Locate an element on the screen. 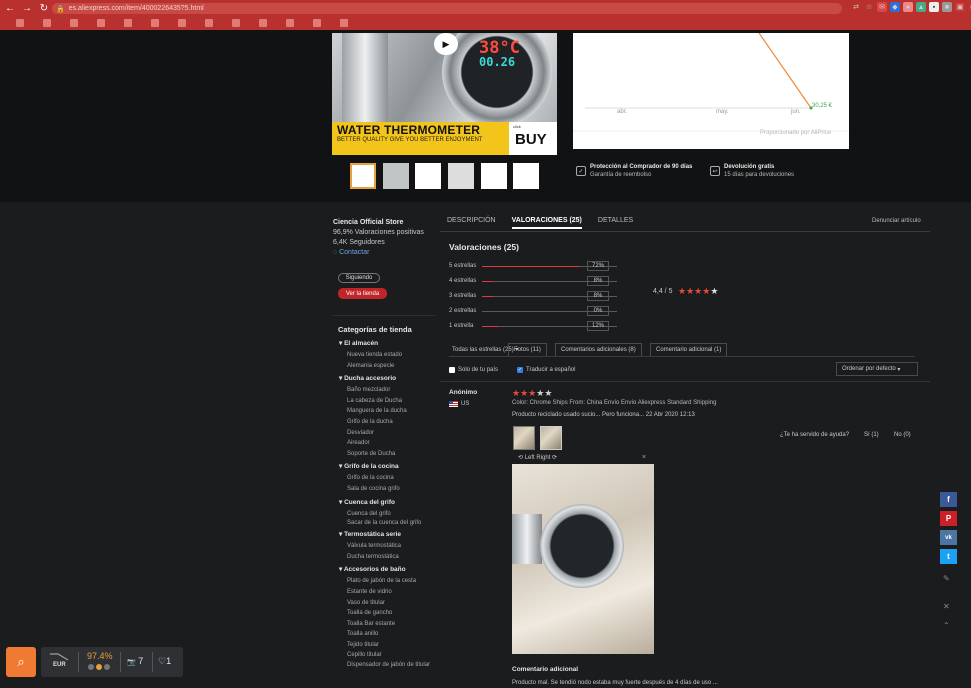 The height and width of the screenshot is (688, 971). extension-icon: ▣ is located at coordinates (960, 7).